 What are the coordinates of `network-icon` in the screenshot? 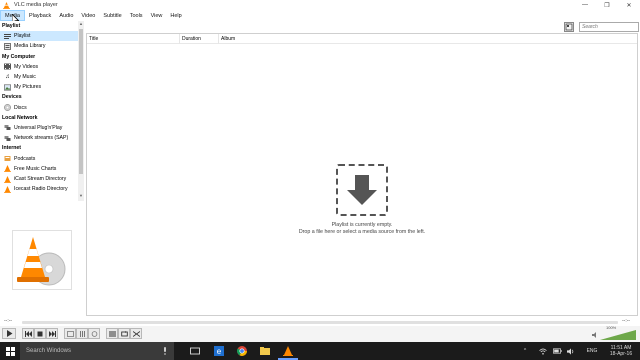 It's located at (7, 138).